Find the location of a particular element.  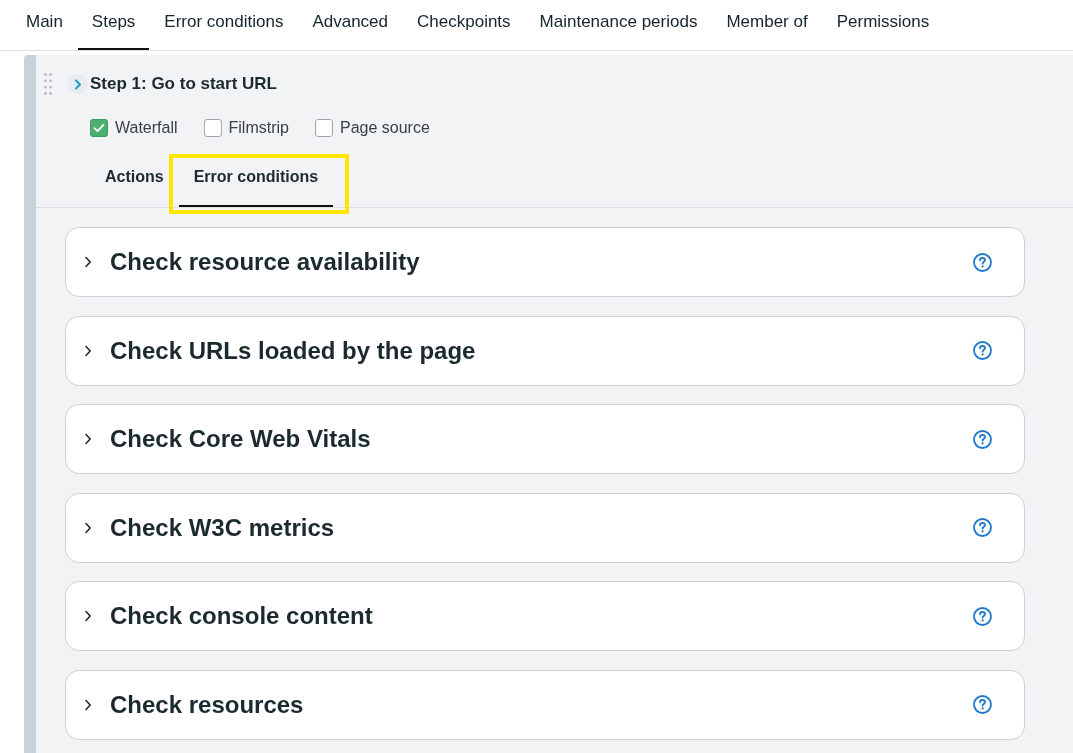

collapsible-section: Check W3C metrics is located at coordinates (545, 527).